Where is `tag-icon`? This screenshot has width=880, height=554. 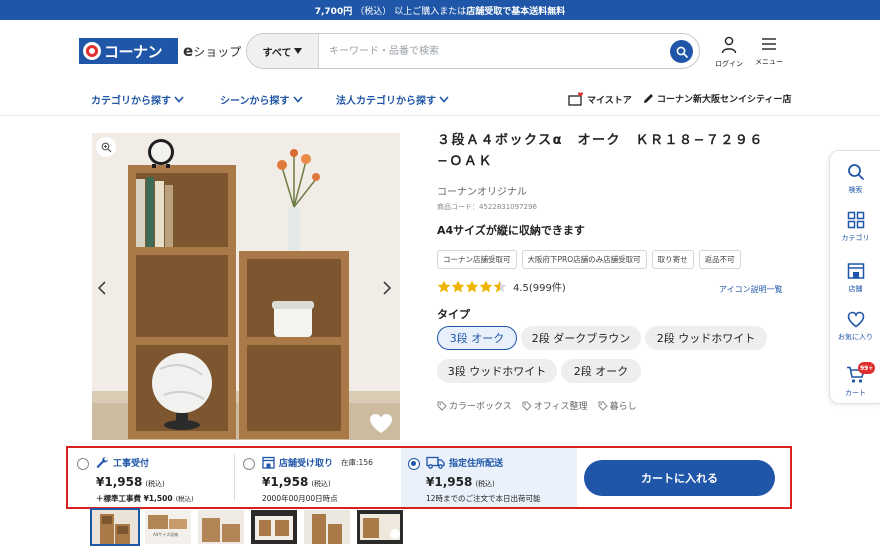
tag-icon is located at coordinates (527, 406).